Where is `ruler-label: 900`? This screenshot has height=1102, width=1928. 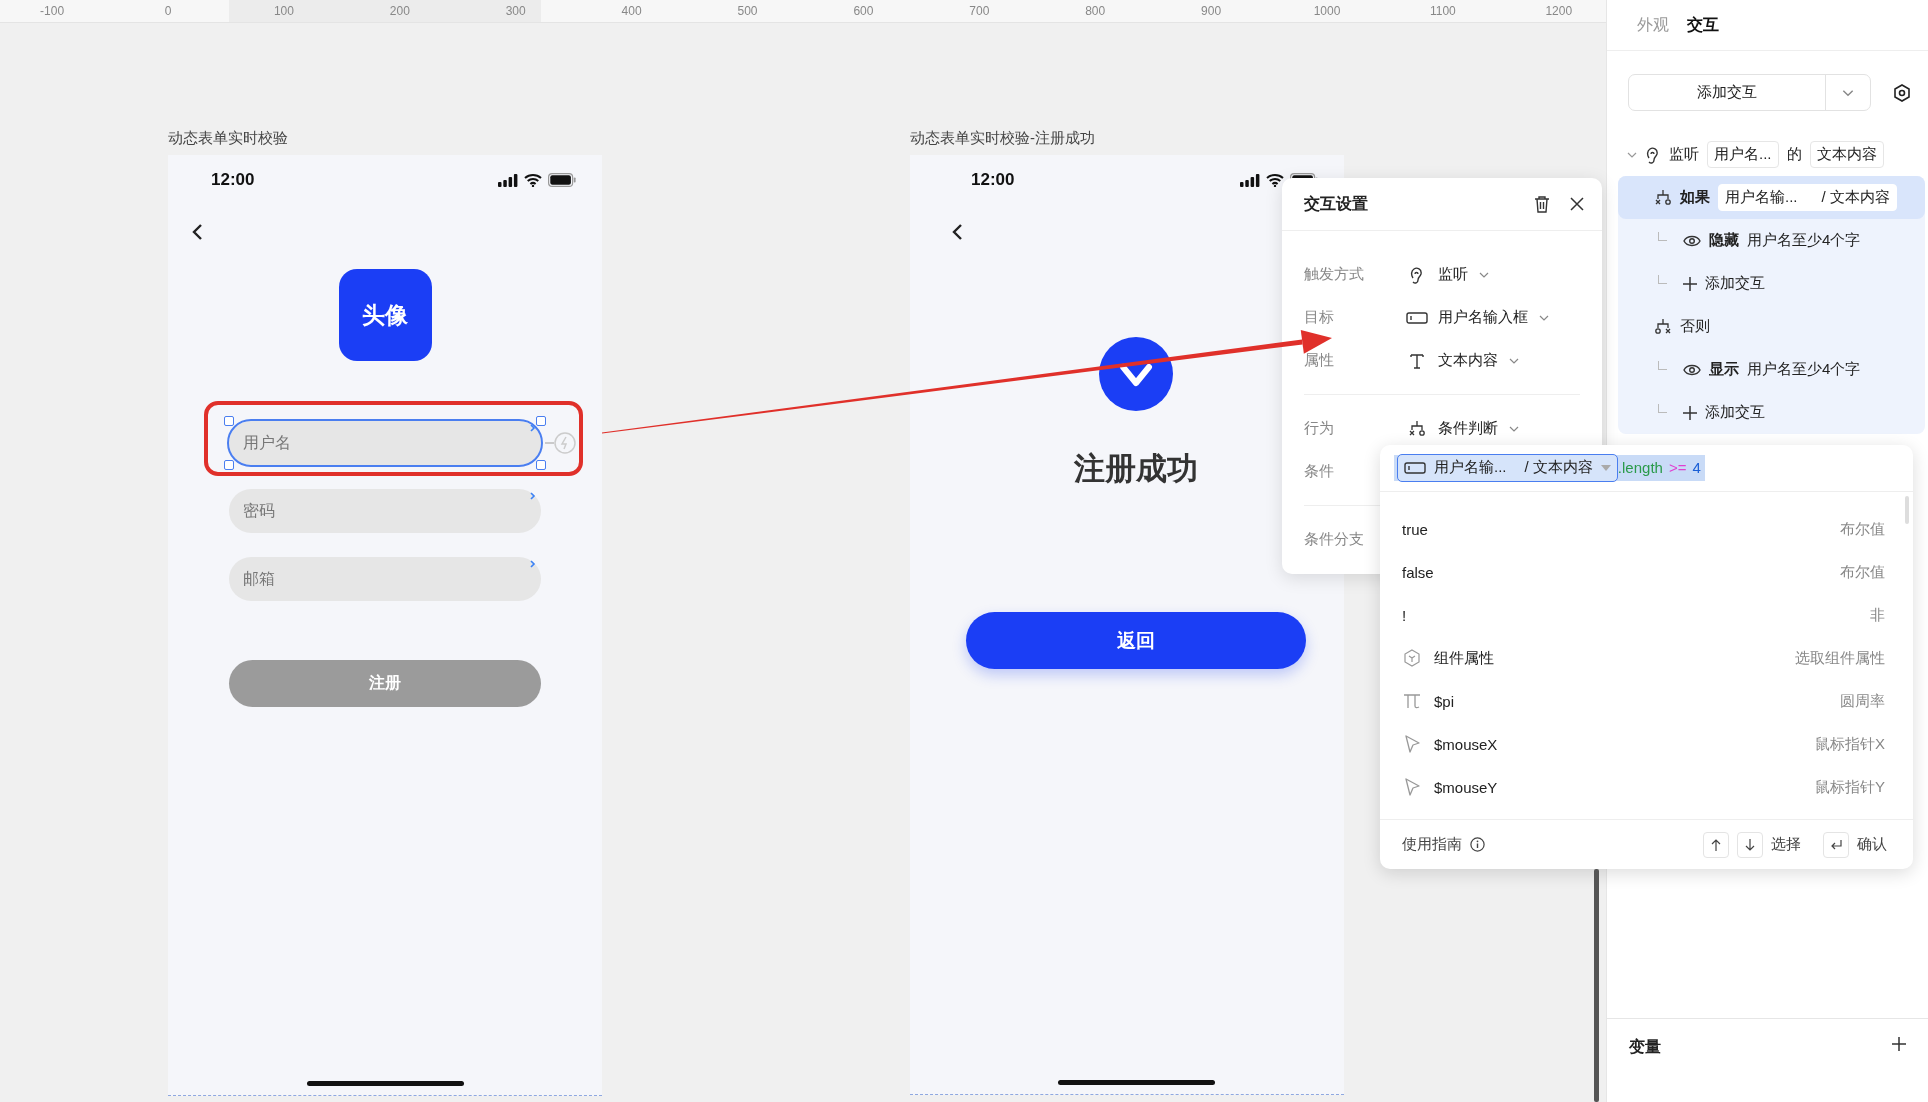
ruler-label: 900 is located at coordinates (1211, 11).